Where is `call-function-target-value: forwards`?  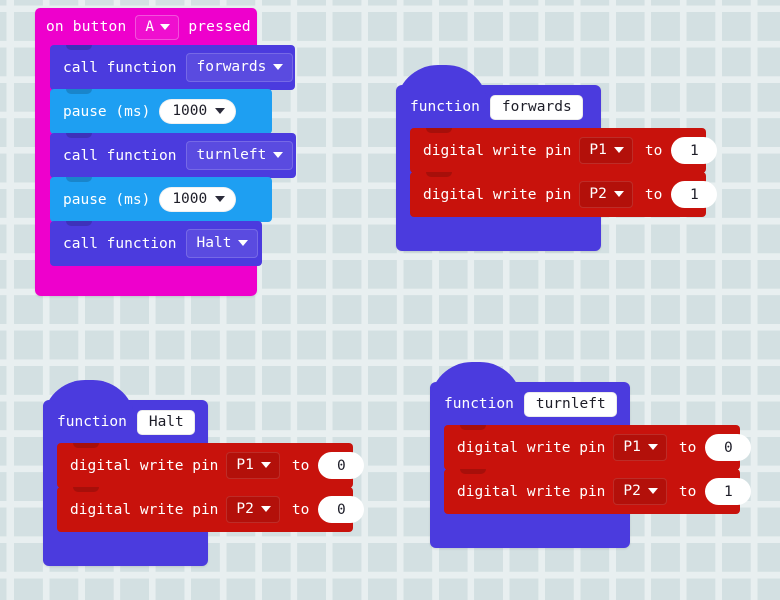
call-function-target-value: forwards is located at coordinates (231, 67).